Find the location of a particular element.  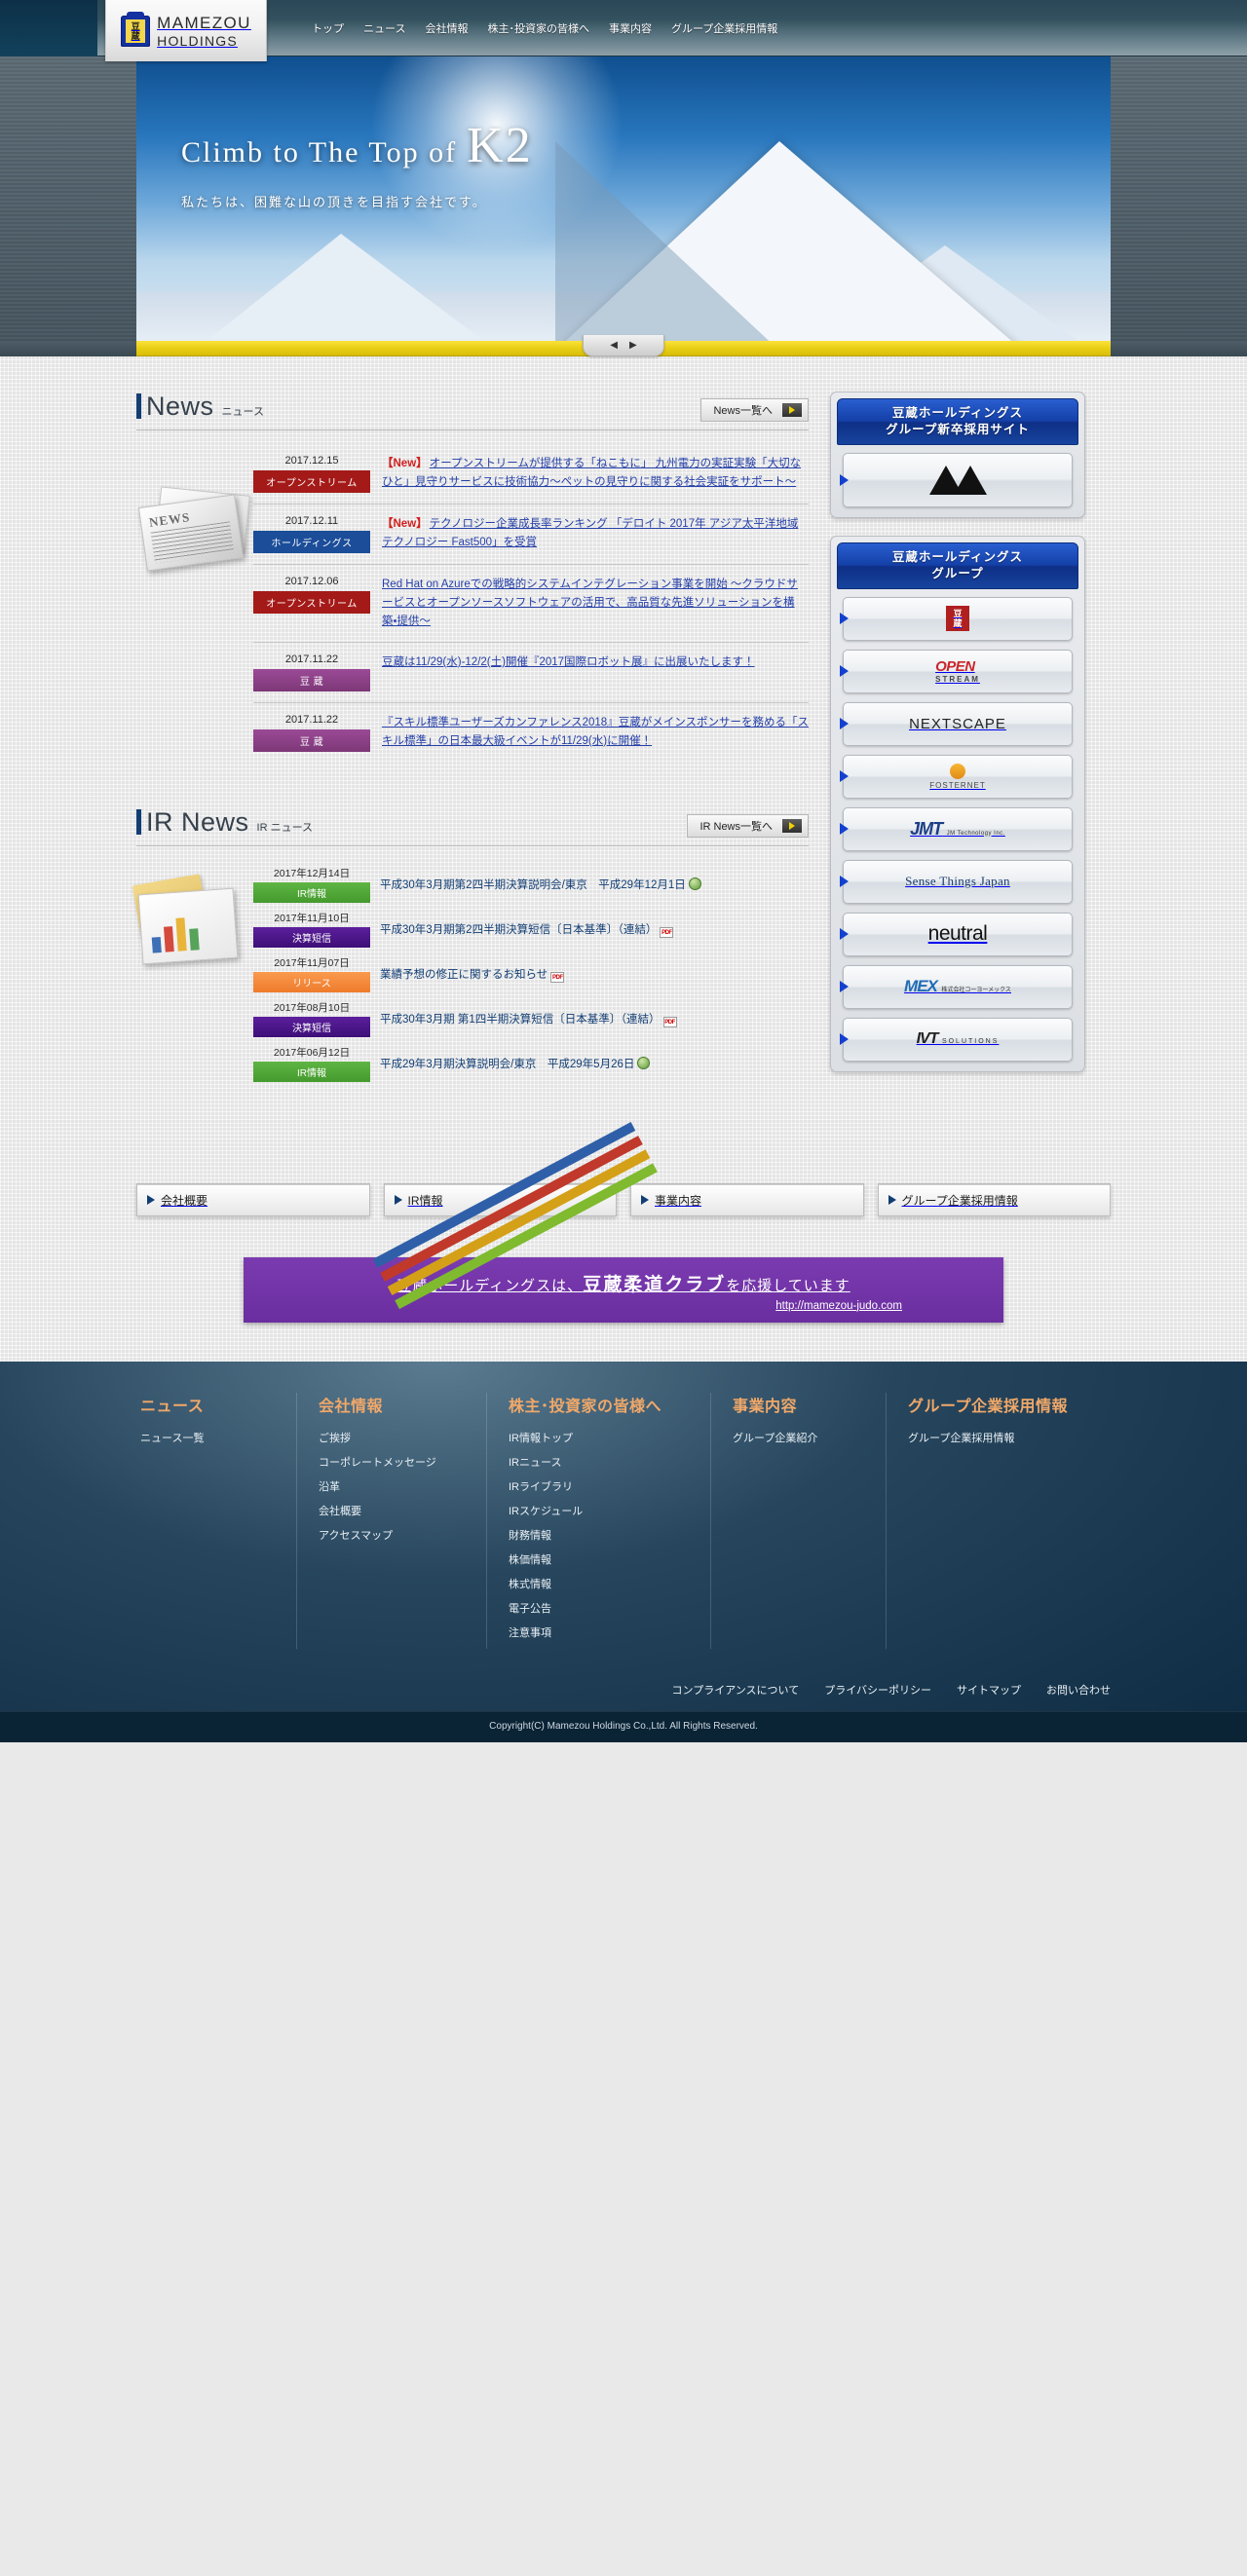

neutral-logo-icon: neutral is located at coordinates (957, 933).